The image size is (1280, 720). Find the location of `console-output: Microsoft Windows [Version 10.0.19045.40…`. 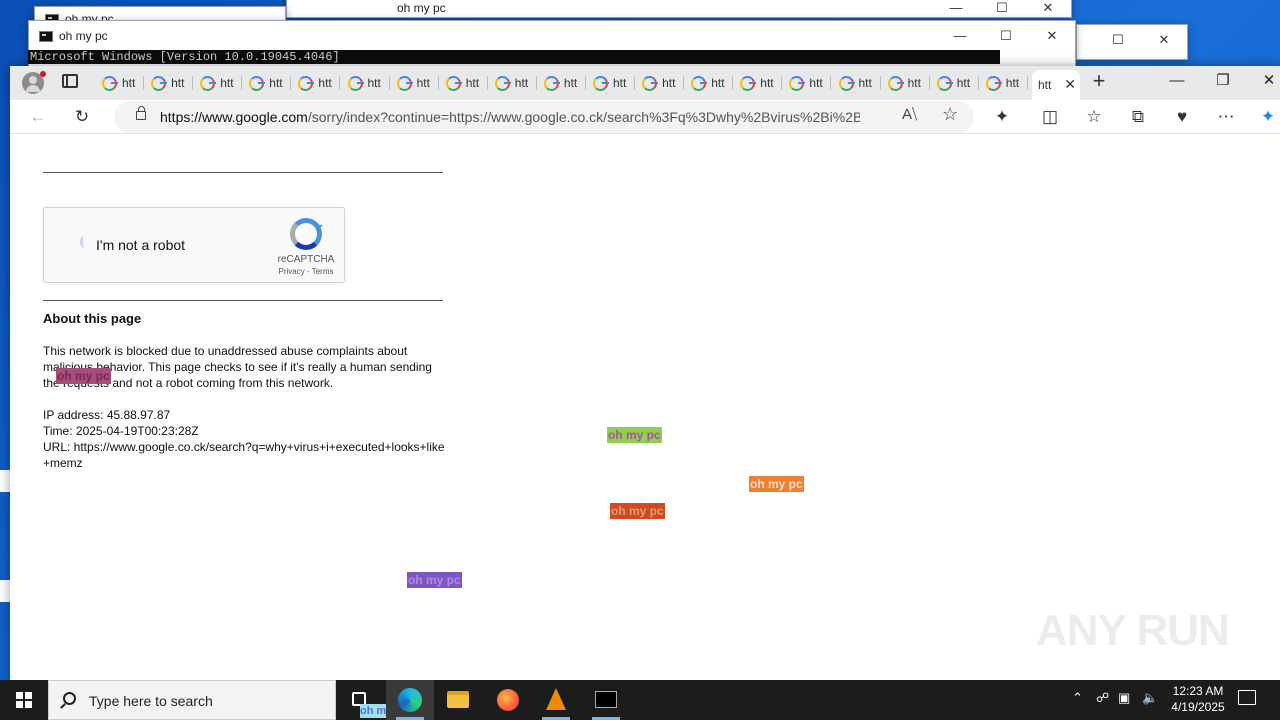

console-output: Microsoft Windows [Version 10.0.19045.40… is located at coordinates (514, 57).